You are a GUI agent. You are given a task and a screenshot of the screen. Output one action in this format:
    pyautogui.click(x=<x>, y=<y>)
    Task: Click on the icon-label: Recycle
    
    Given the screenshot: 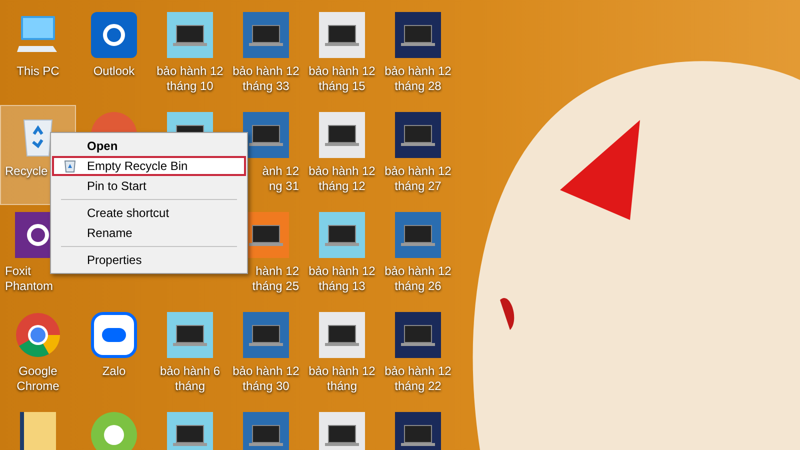 What is the action you would take?
    pyautogui.click(x=26, y=171)
    